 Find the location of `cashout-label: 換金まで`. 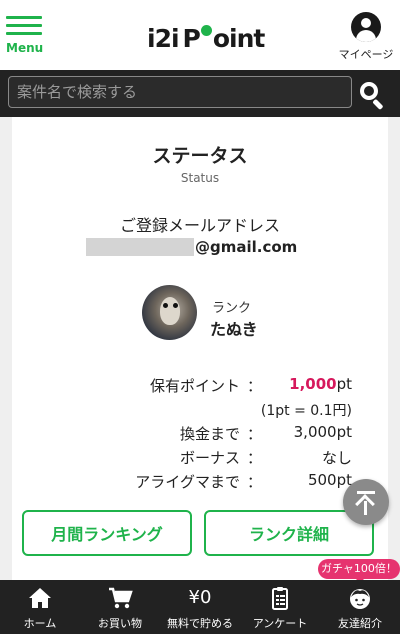

cashout-label: 換金まで is located at coordinates (209, 434).